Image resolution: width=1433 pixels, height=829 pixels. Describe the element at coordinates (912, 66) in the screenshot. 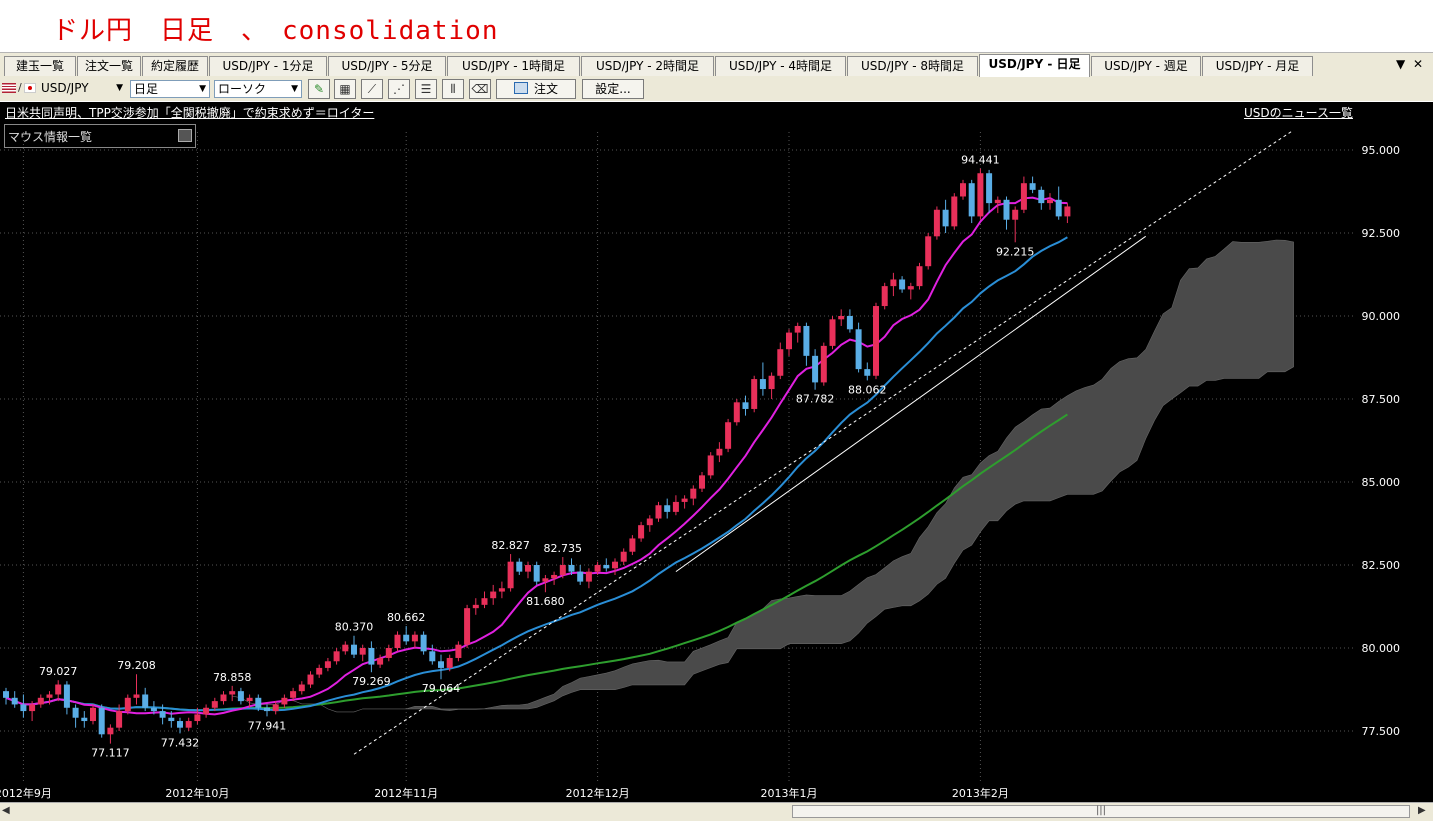

I see `tab-usdjpy-8h: USD/JPY - 8時間足` at that location.